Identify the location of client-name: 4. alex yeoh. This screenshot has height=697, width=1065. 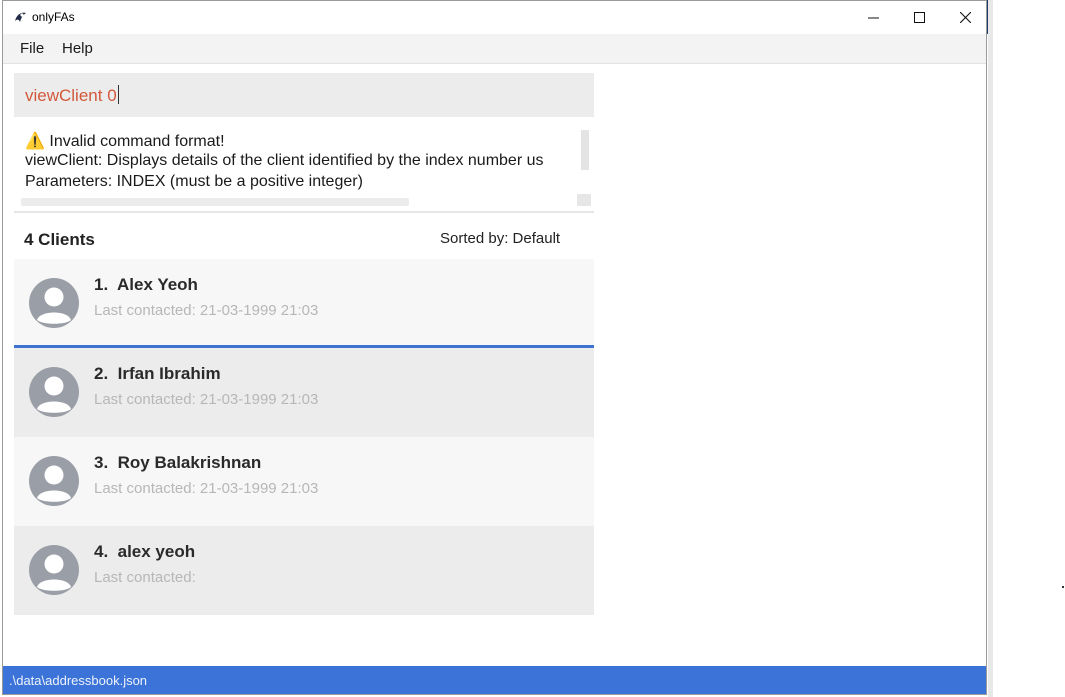
(145, 551).